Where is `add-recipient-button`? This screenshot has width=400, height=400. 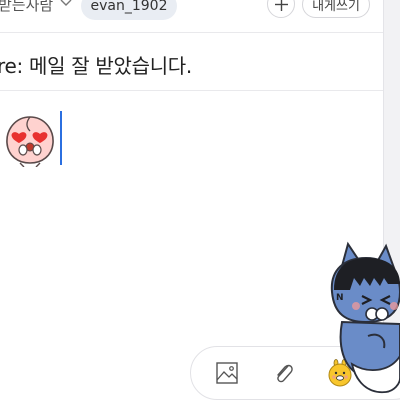 add-recipient-button is located at coordinates (281, 9).